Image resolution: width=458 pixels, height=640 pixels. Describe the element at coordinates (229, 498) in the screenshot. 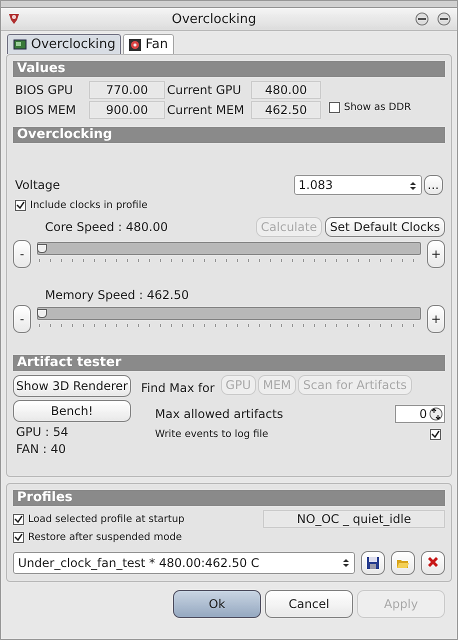

I see `section-header: Profiles` at that location.